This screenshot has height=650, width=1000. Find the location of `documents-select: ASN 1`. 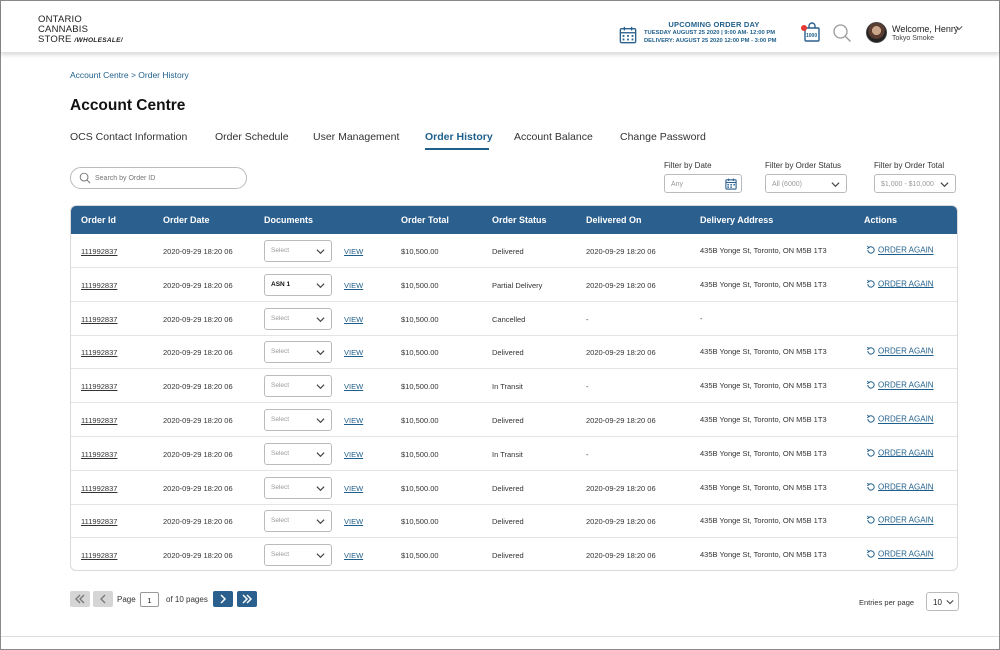

documents-select: ASN 1 is located at coordinates (298, 284).